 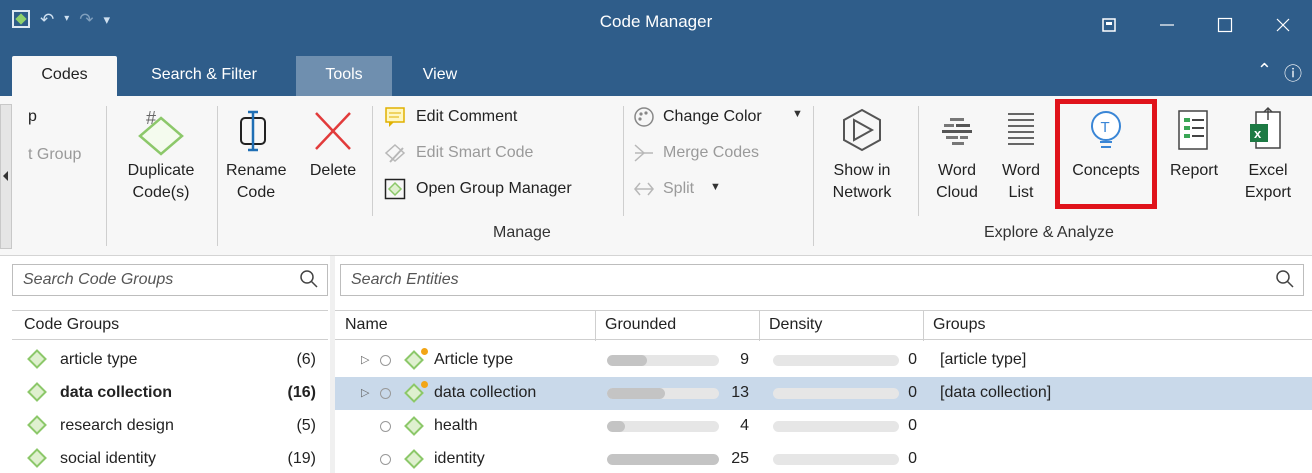 I want to click on excel-export-label-2: Export, so click(x=1268, y=192).